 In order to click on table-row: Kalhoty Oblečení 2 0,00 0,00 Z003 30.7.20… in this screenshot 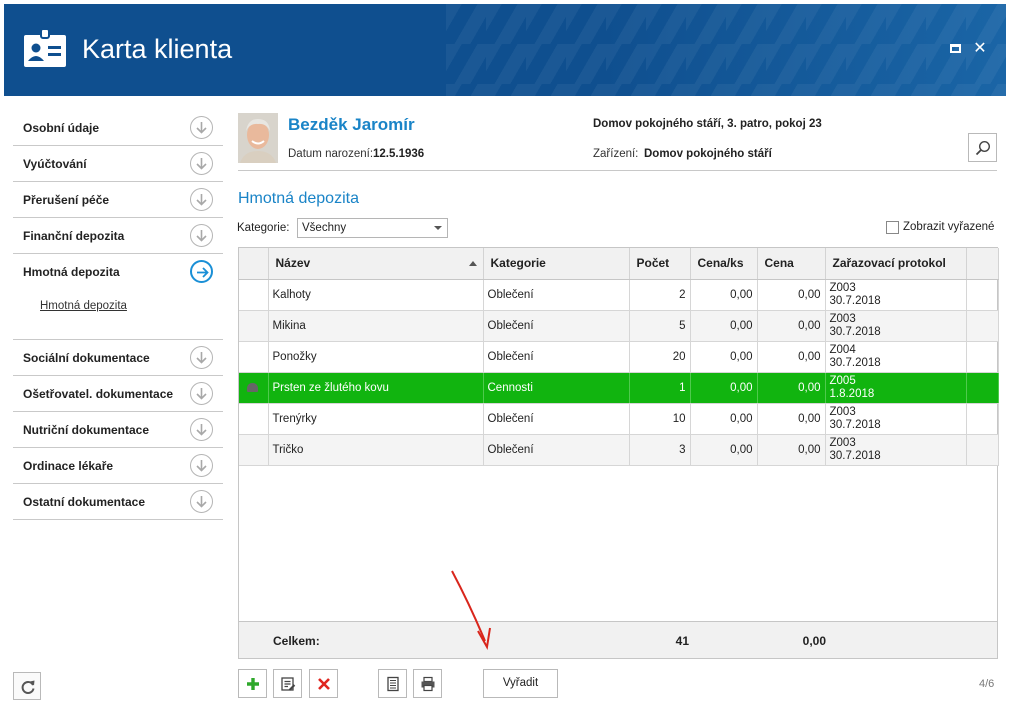, I will do `click(619, 295)`.